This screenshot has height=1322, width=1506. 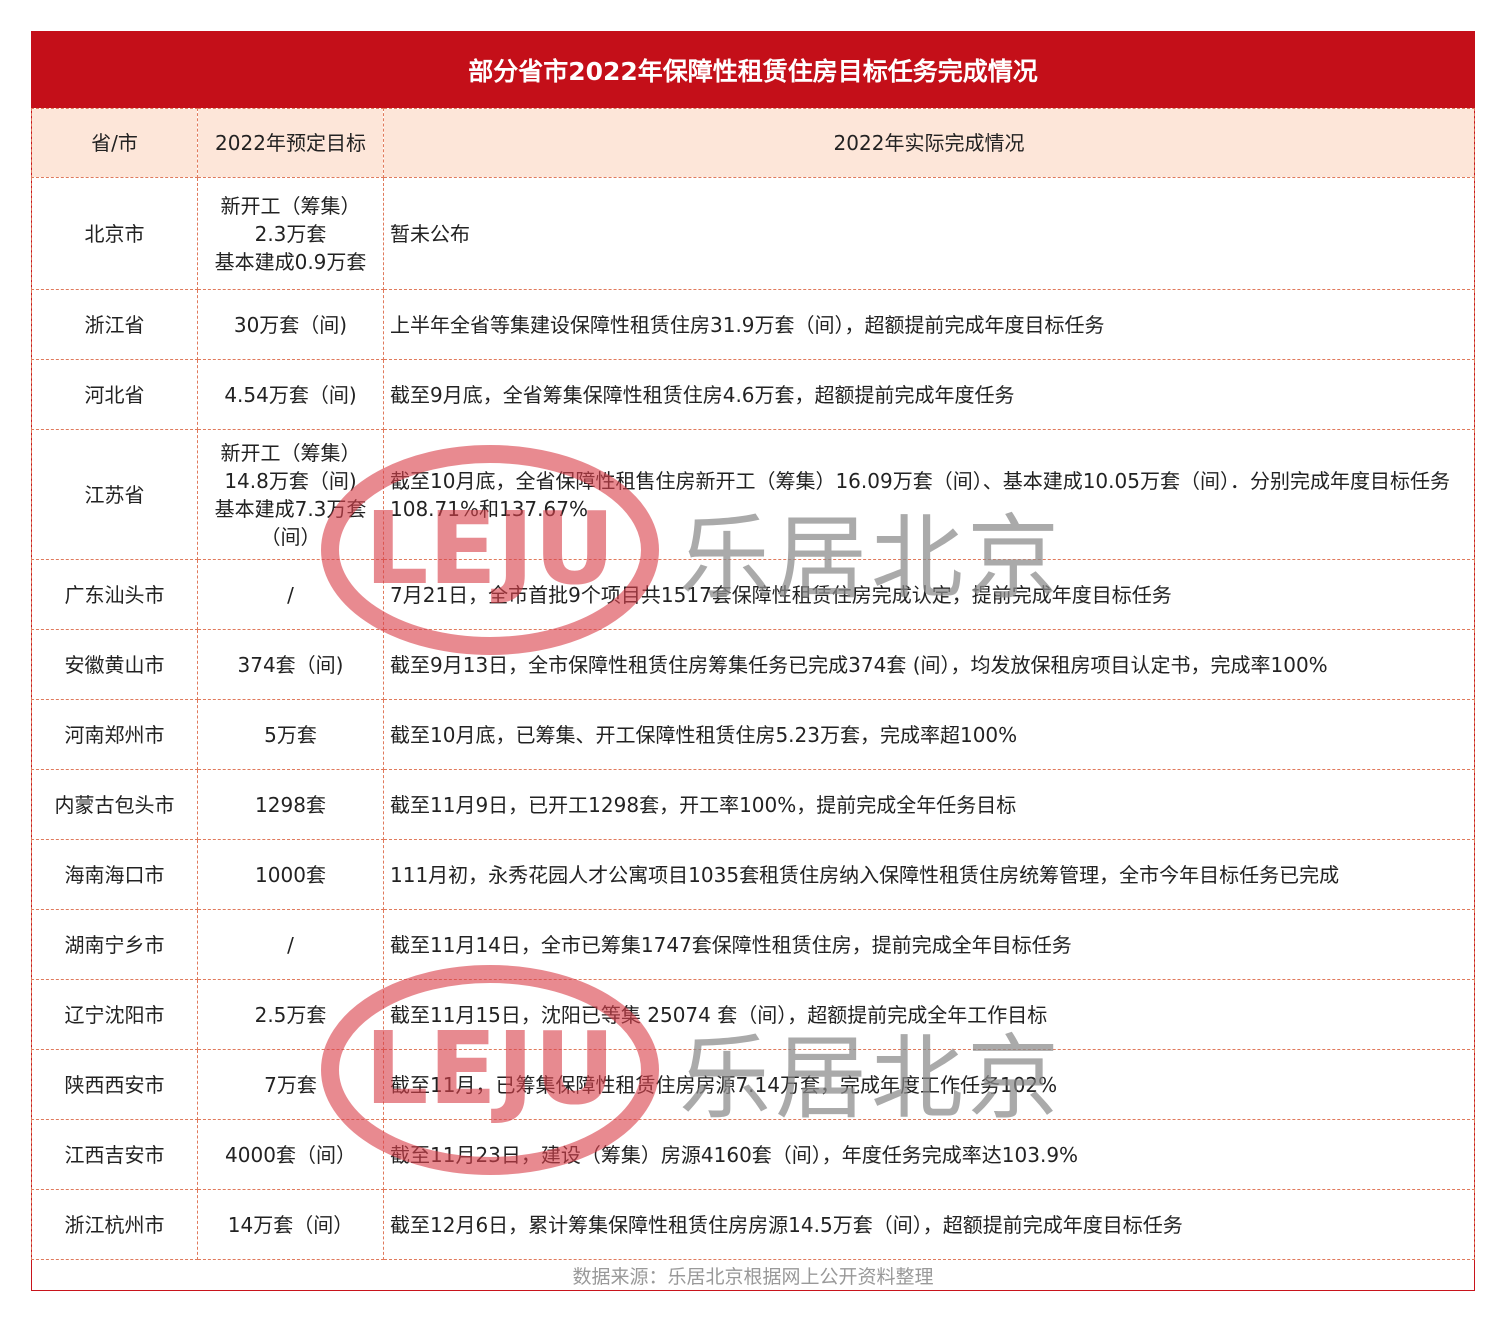 What do you see at coordinates (929, 1084) in the screenshot?
I see `result-cell: 截至11月，已筹集保障性租赁住房房源7.14万套，完成年度工作任务102%` at bounding box center [929, 1084].